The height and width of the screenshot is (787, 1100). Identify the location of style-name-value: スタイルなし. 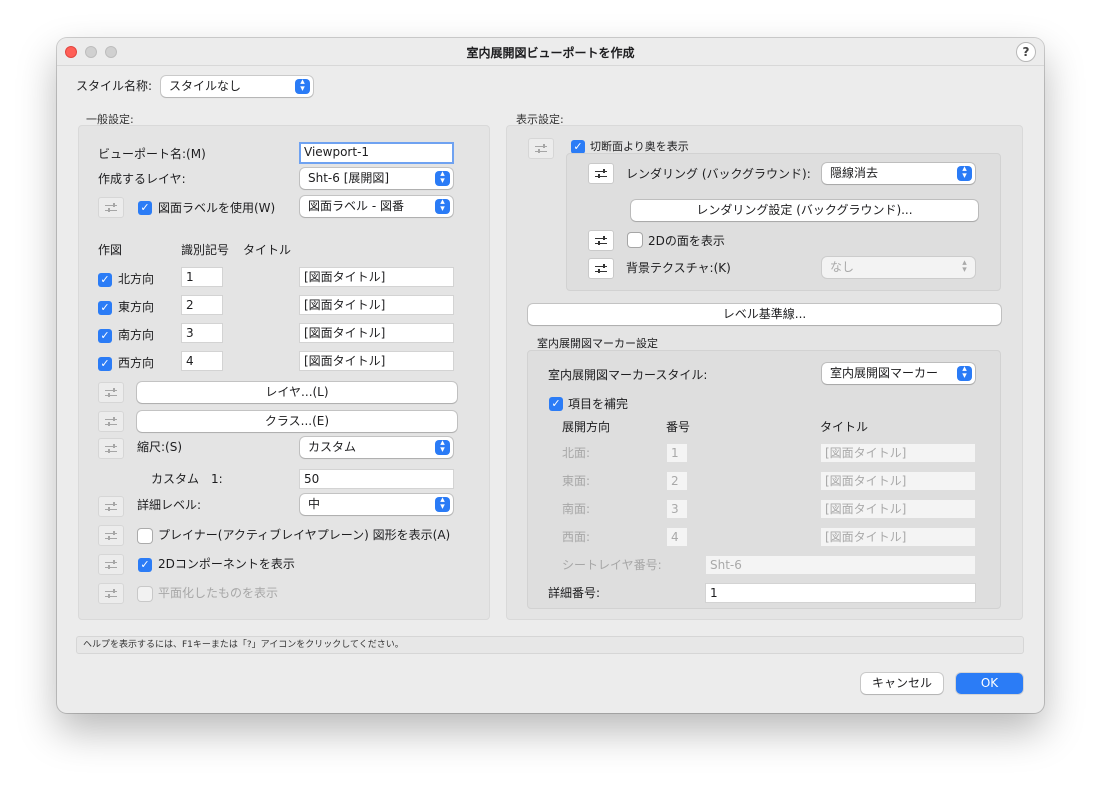
(205, 86).